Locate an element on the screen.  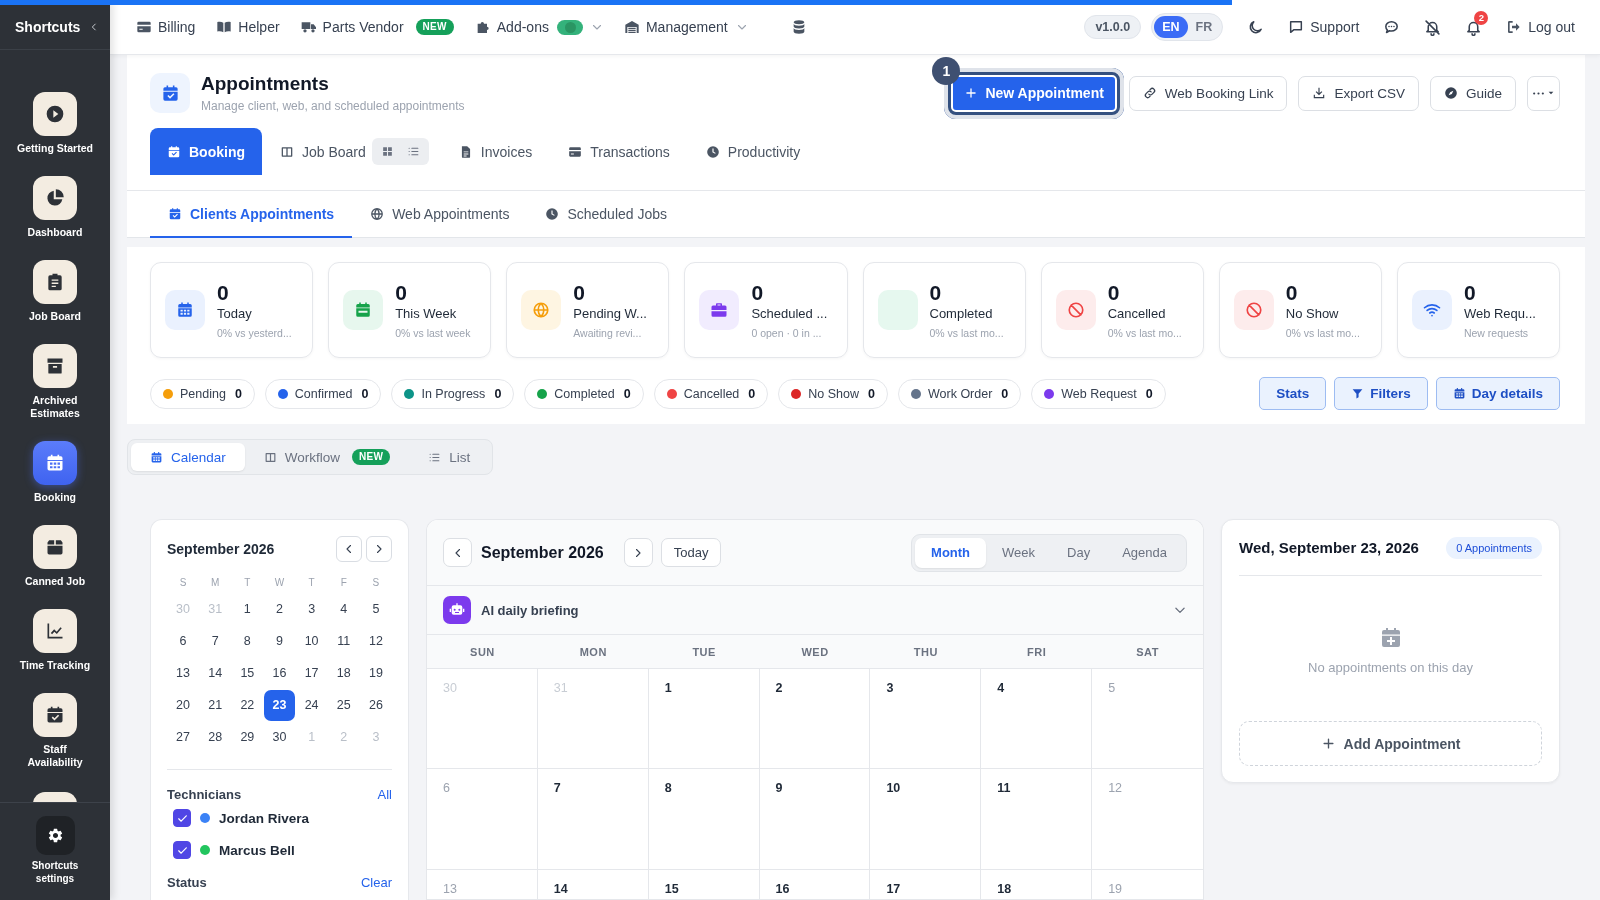
nav-dropdown: Add-ons is located at coordinates (538, 27).